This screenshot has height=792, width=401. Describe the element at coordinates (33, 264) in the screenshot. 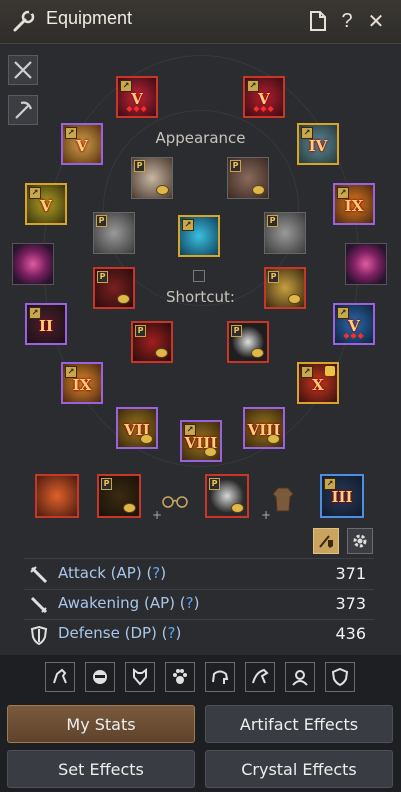

I see `artifact-left-slot` at that location.